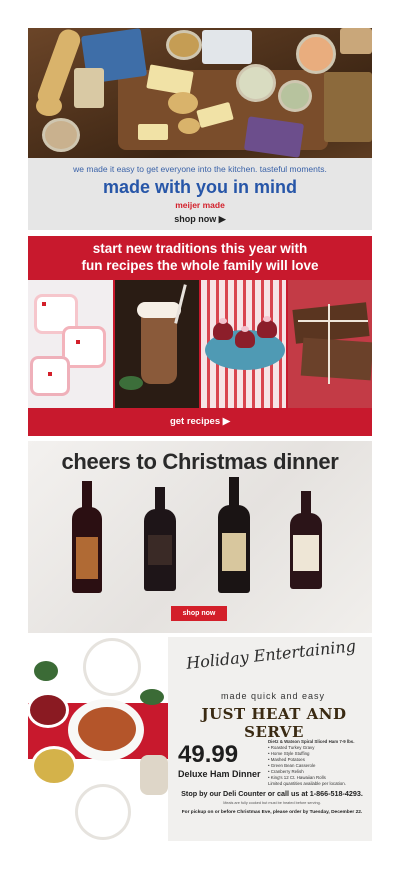 This screenshot has height=870, width=400. I want to click on wine-shop-now-button: shop now, so click(199, 613).